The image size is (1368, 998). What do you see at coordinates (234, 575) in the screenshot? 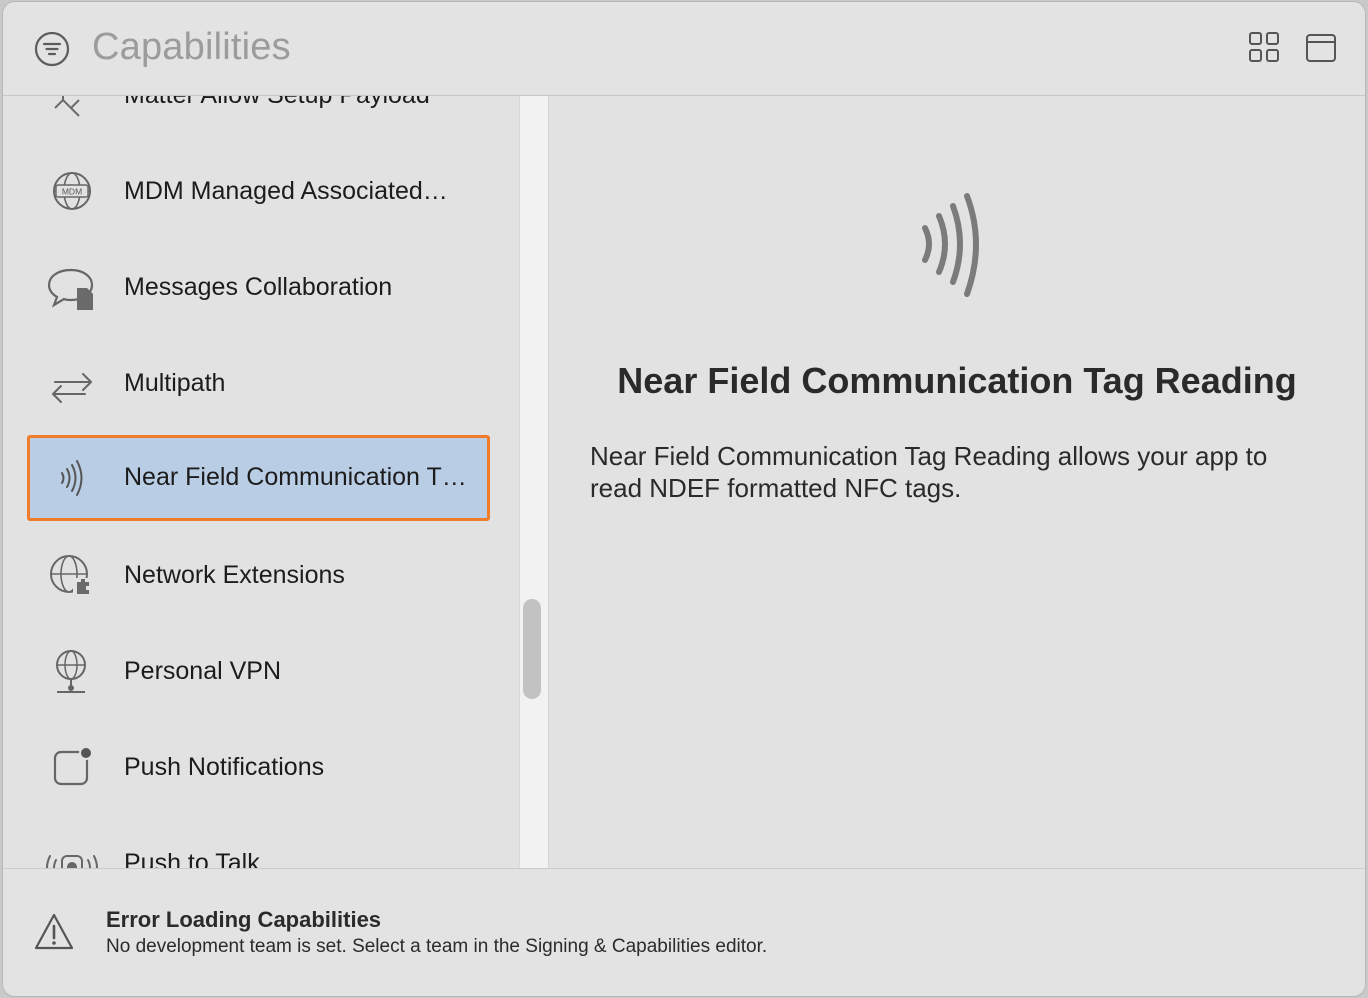
I see `list-item-label: Network Extensions` at bounding box center [234, 575].